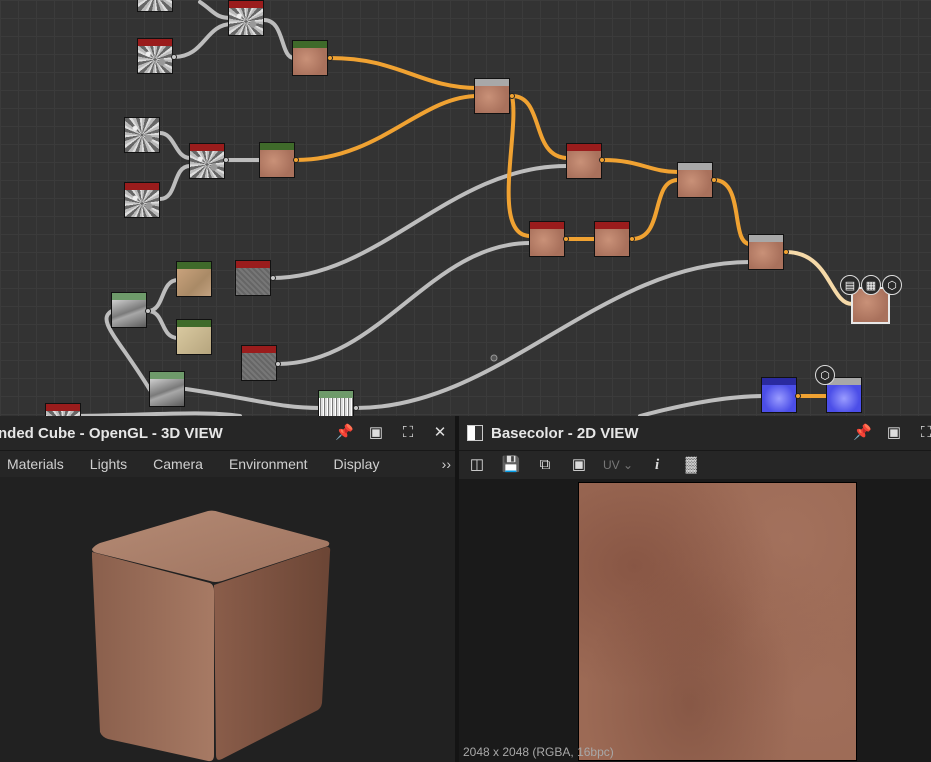 The height and width of the screenshot is (762, 931). I want to click on 3d-view-title: nded Cube - OpenGL - 3D VIEW, so click(111, 433).